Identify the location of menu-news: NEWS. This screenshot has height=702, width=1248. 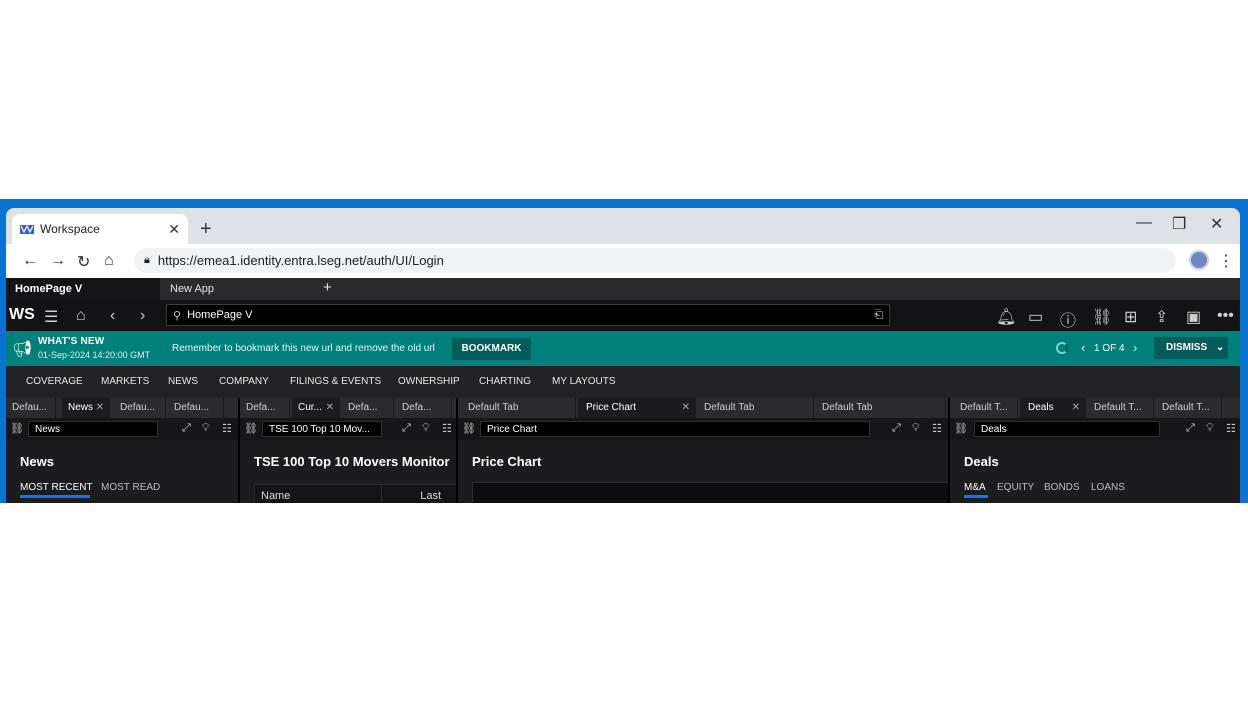
(183, 381).